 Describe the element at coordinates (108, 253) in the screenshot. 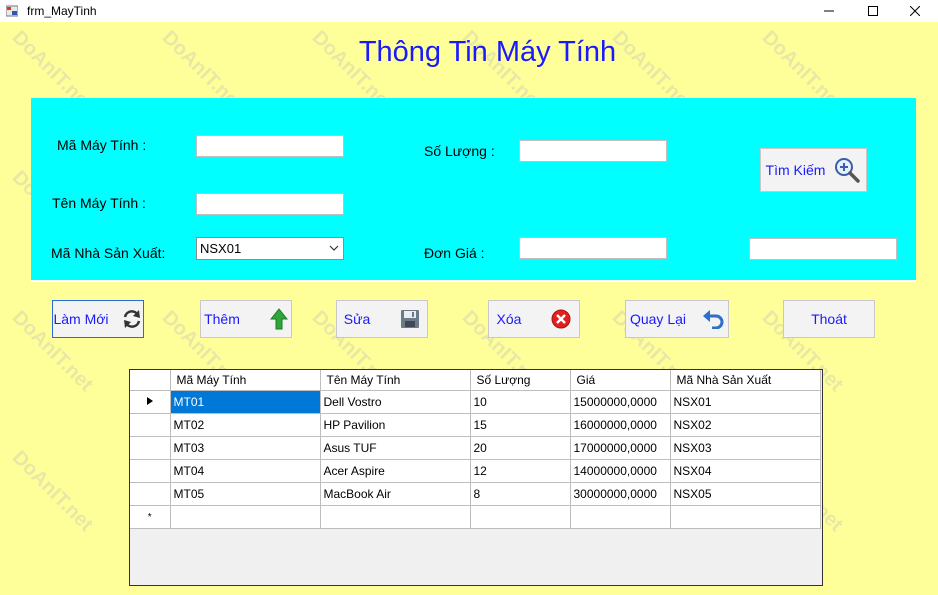

I see `label-ma-nsx: Mã Nhà Sản Xuất:` at that location.